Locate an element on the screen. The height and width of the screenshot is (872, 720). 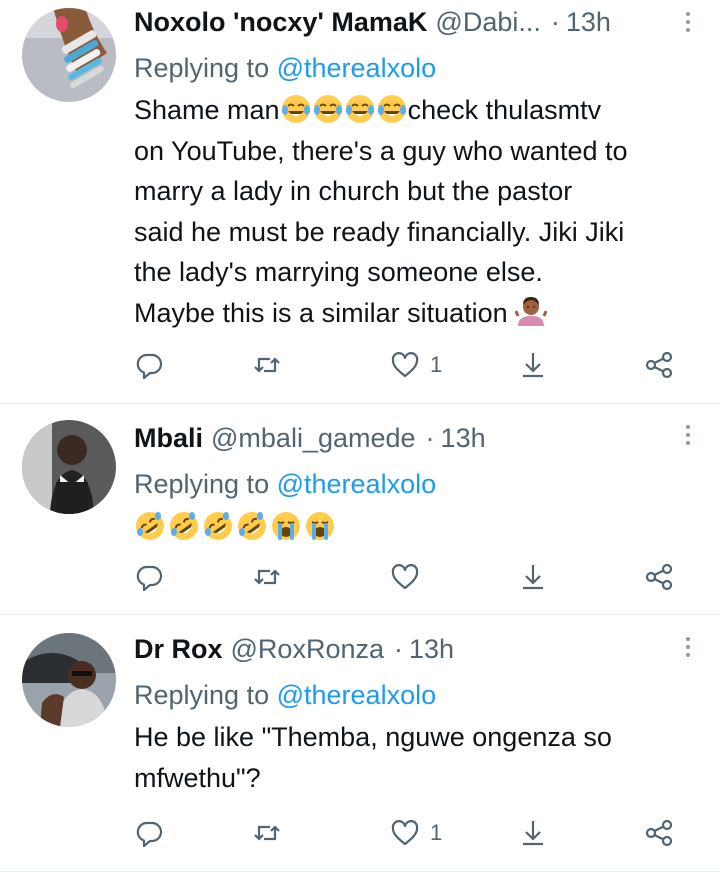
action-bar is located at coordinates (412, 577).